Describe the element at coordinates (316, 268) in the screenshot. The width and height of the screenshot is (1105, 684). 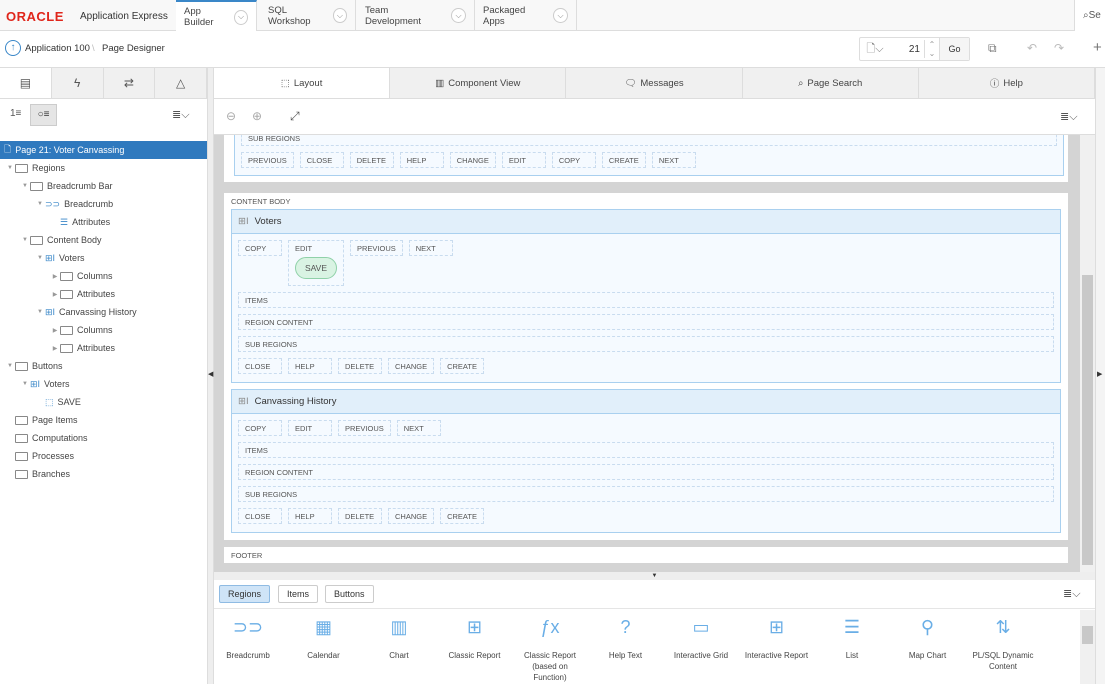
I see `save-button: SAVE` at that location.